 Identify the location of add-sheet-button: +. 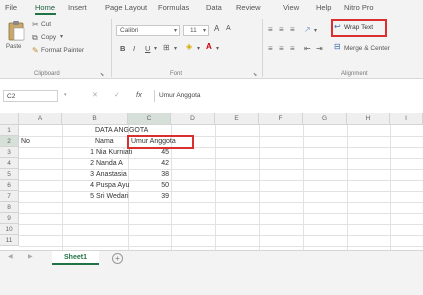
(117, 258).